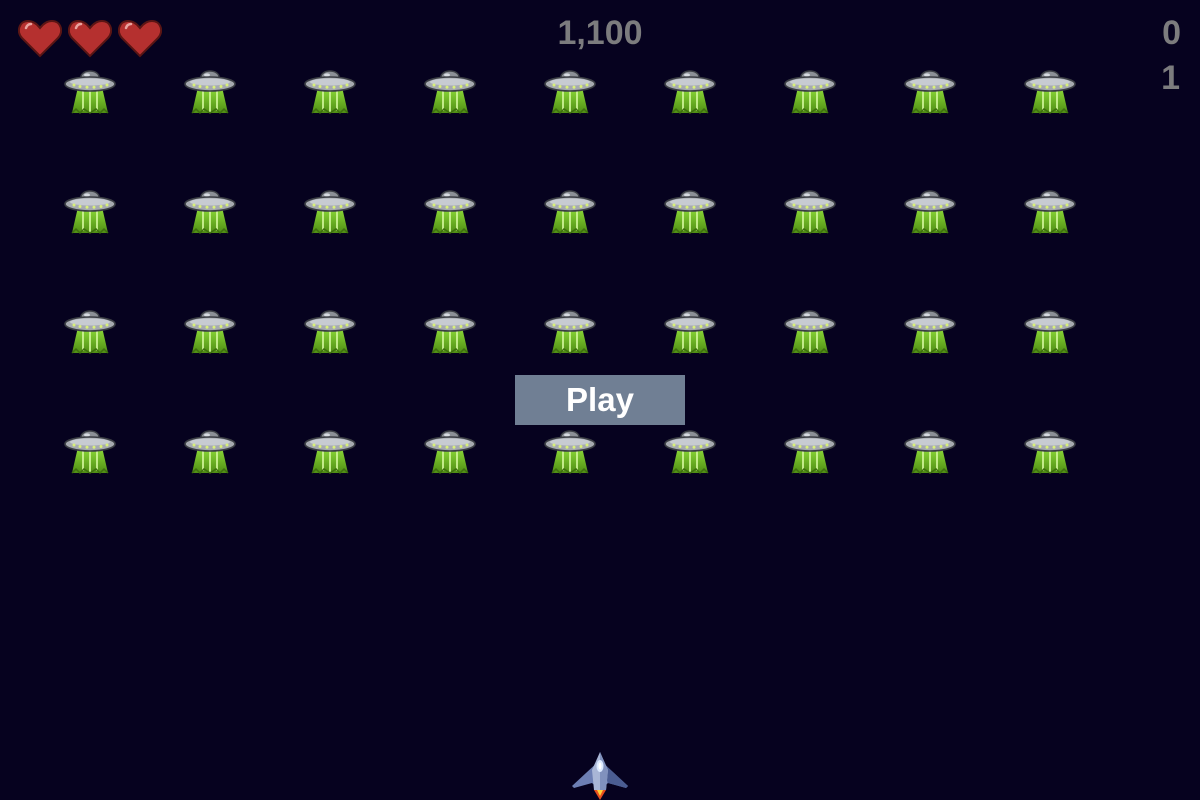 The width and height of the screenshot is (1200, 800). I want to click on play-button: Play, so click(600, 400).